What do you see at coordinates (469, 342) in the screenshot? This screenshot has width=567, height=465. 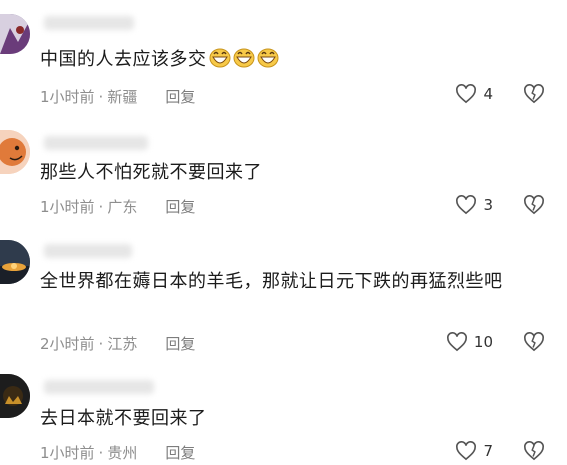 I see `like-button: 10` at bounding box center [469, 342].